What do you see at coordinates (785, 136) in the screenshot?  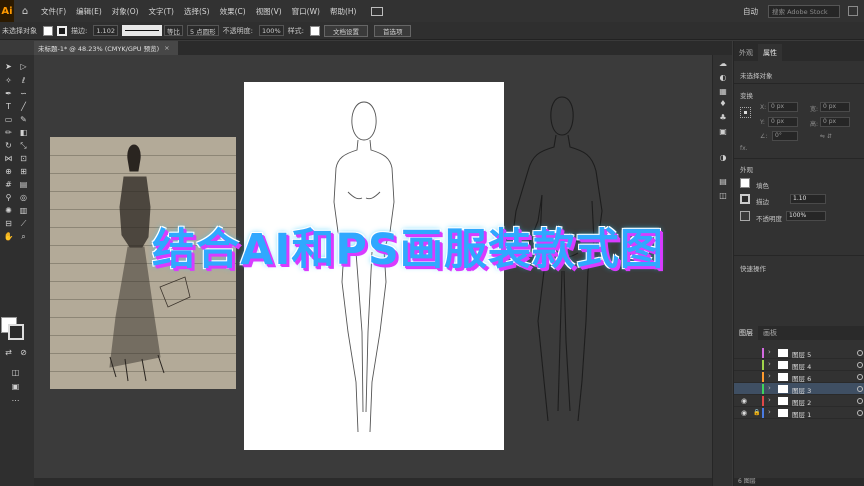 I see `angle-field: 0°` at bounding box center [785, 136].